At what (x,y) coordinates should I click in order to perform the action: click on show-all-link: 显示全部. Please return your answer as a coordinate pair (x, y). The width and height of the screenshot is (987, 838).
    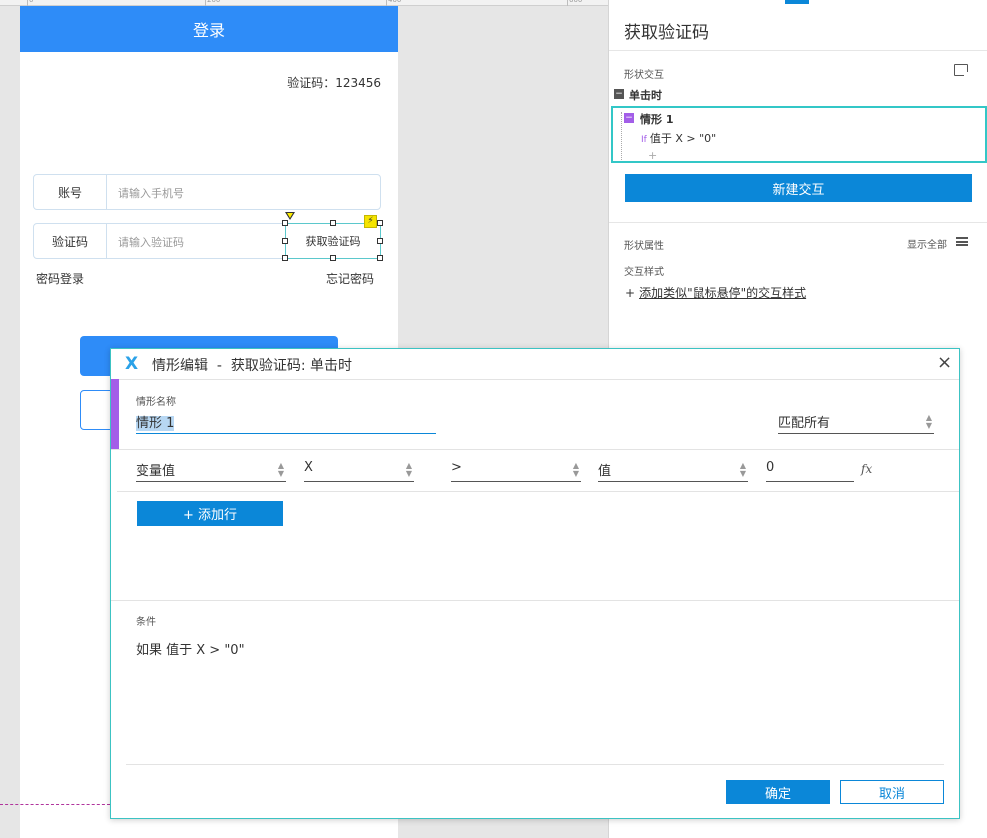
    Looking at the image, I should click on (927, 243).